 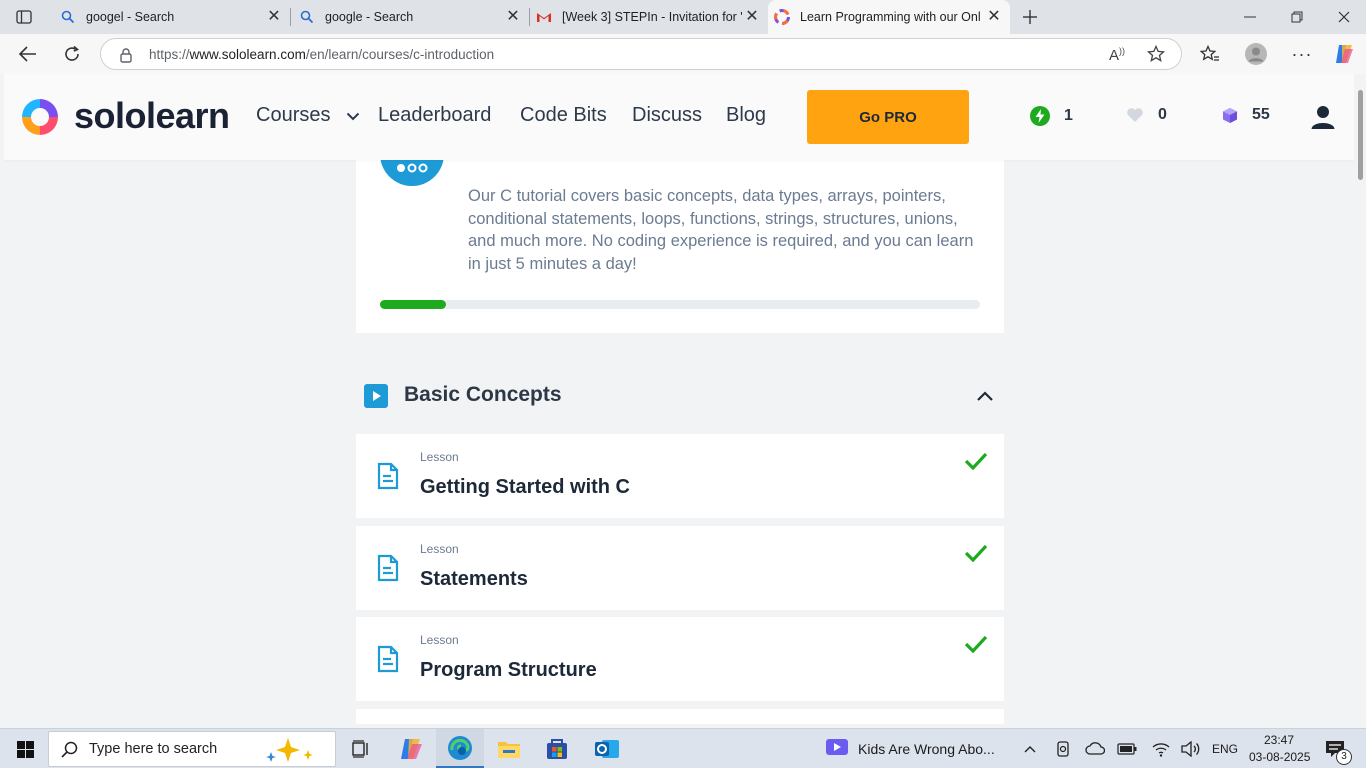 What do you see at coordinates (607, 748) in the screenshot?
I see `outlook-icon` at bounding box center [607, 748].